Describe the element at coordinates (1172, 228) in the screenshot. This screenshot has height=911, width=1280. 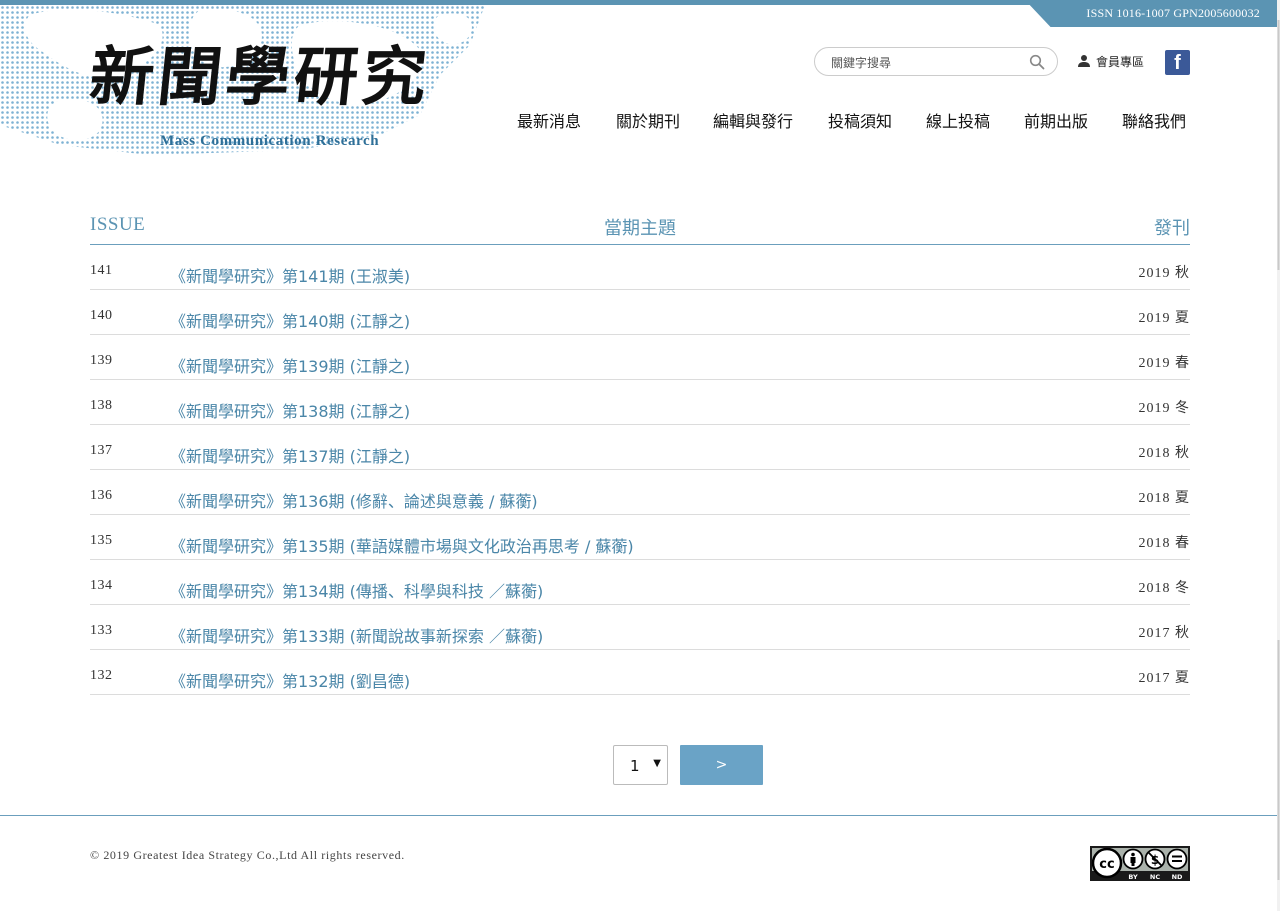
I see `header-published: 發刊` at that location.